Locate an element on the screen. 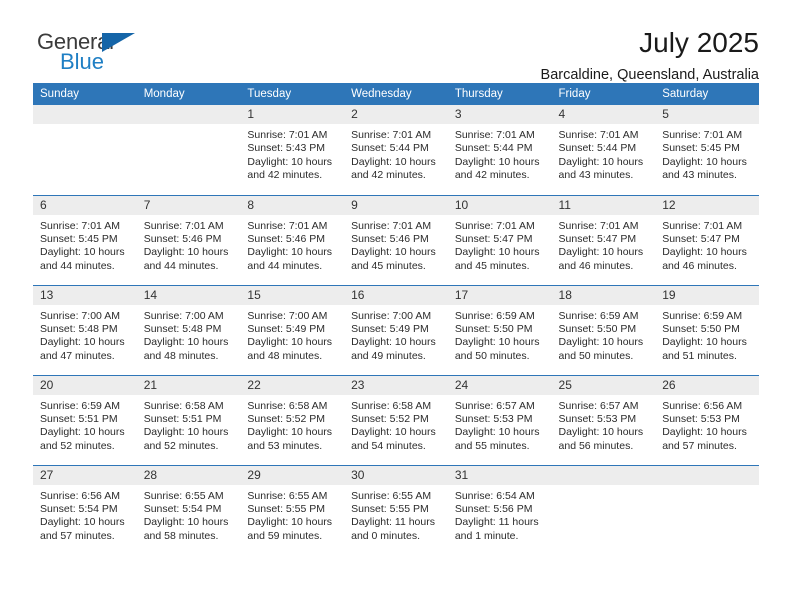 This screenshot has width=792, height=612. day-number: 13 is located at coordinates (85, 295).